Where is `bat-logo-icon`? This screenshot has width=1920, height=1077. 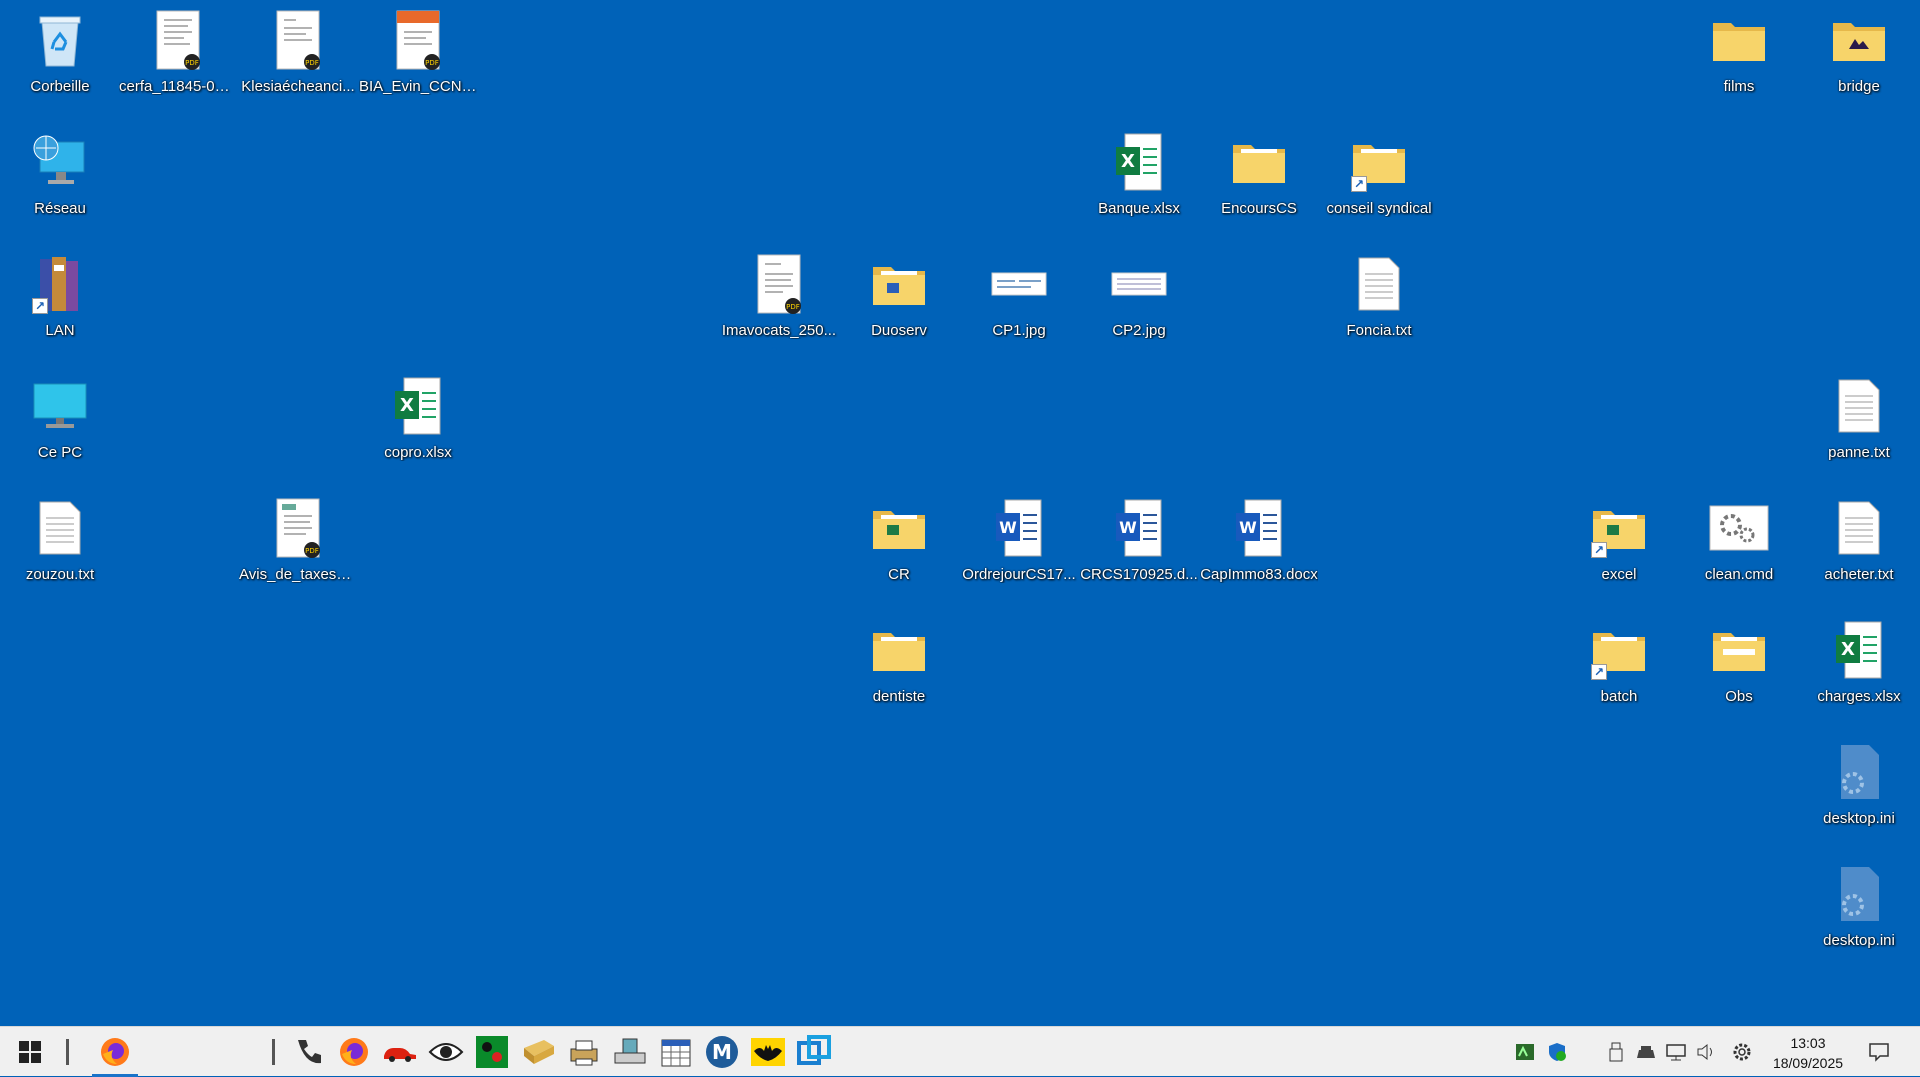 bat-logo-icon is located at coordinates (768, 1052).